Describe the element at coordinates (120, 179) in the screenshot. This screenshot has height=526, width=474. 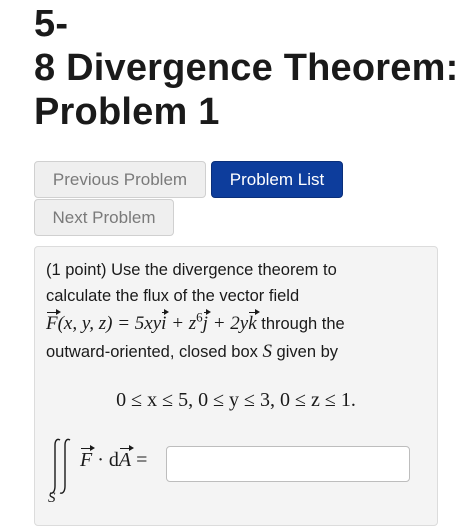
I see `previous-problem-button: Previous Problem` at that location.